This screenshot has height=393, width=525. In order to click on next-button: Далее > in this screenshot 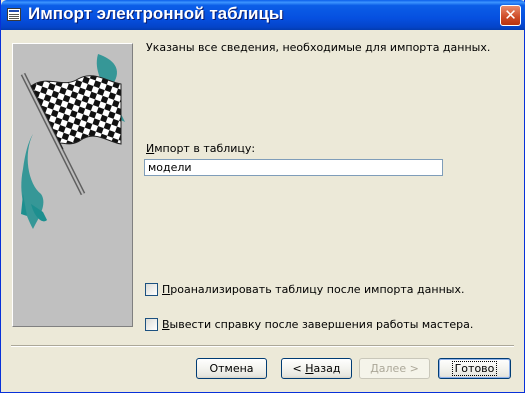, I will do `click(394, 368)`.